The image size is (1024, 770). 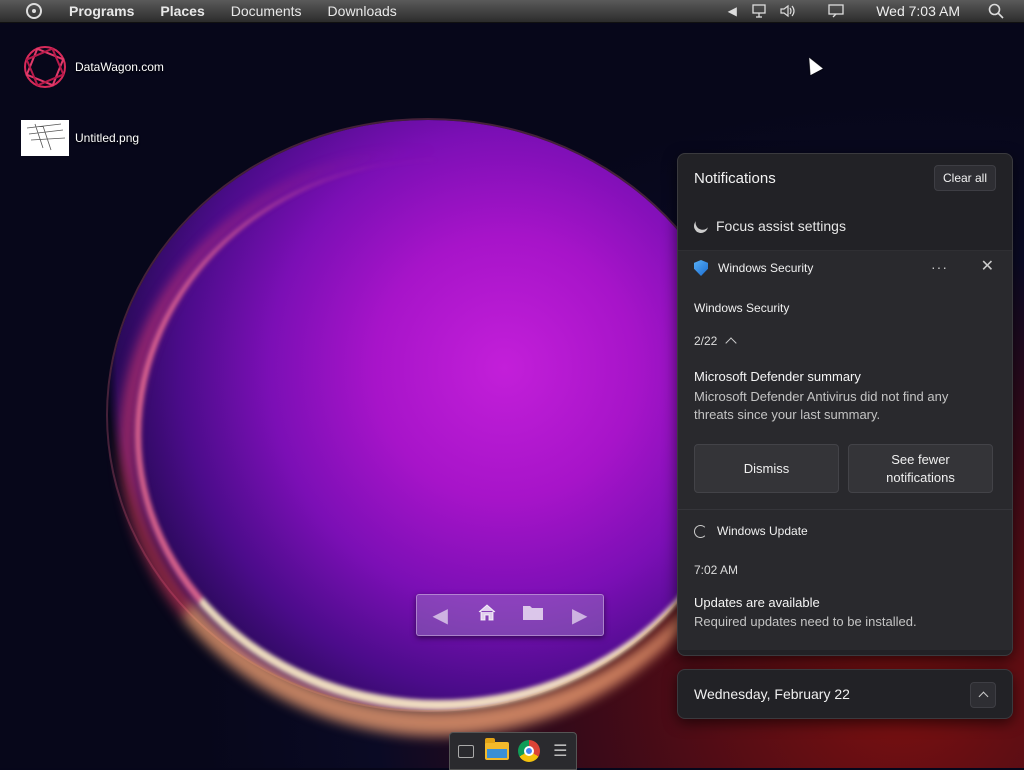 I want to click on system-logo-icon, so click(x=34, y=11).